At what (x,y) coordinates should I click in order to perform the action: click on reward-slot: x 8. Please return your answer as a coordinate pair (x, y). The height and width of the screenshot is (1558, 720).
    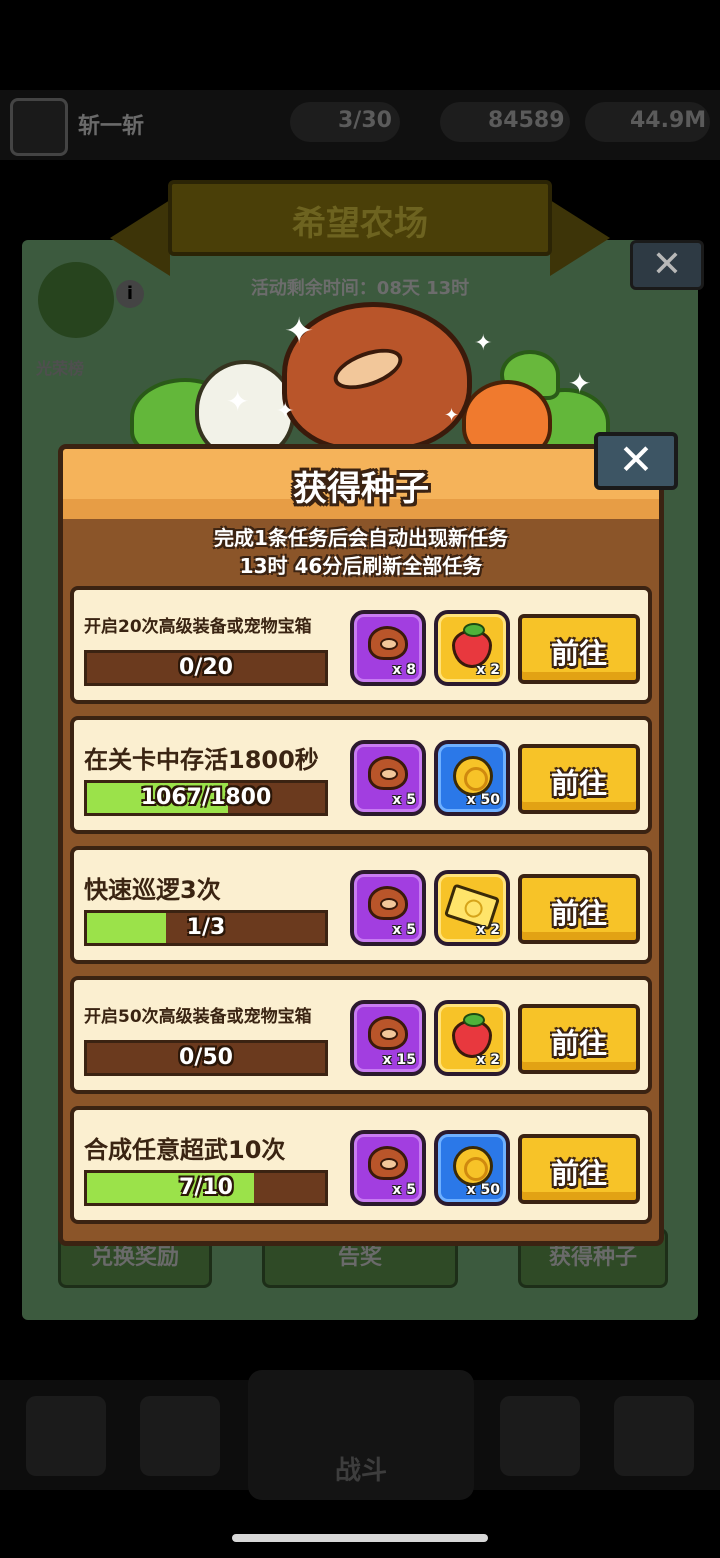
    Looking at the image, I should click on (388, 648).